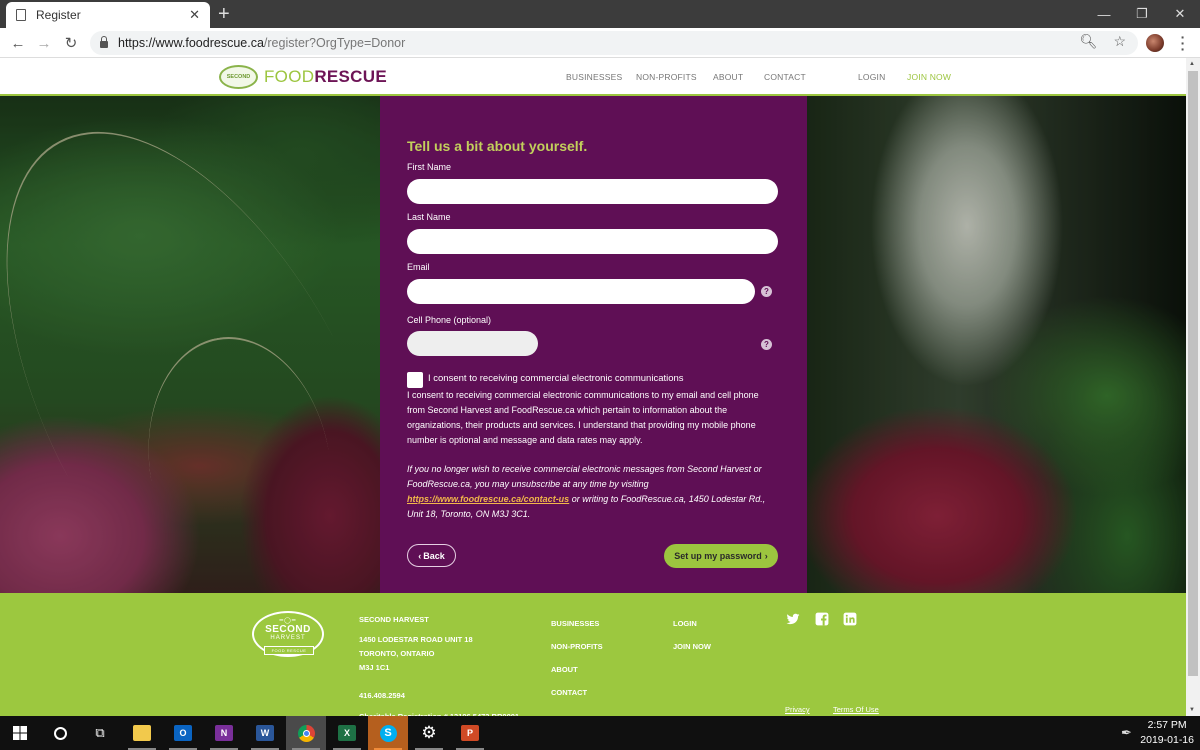 This screenshot has width=1200, height=750. Describe the element at coordinates (856, 709) in the screenshot. I see `terms-of-use-link: Terms Of Use` at that location.